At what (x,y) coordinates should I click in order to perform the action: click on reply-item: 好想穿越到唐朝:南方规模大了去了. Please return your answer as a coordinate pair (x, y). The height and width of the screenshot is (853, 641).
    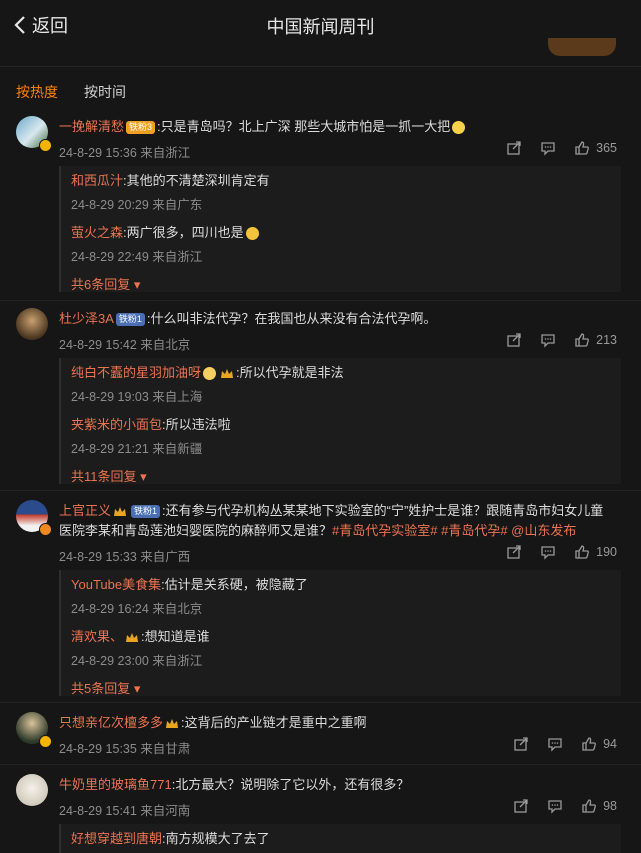
    Looking at the image, I should click on (170, 837).